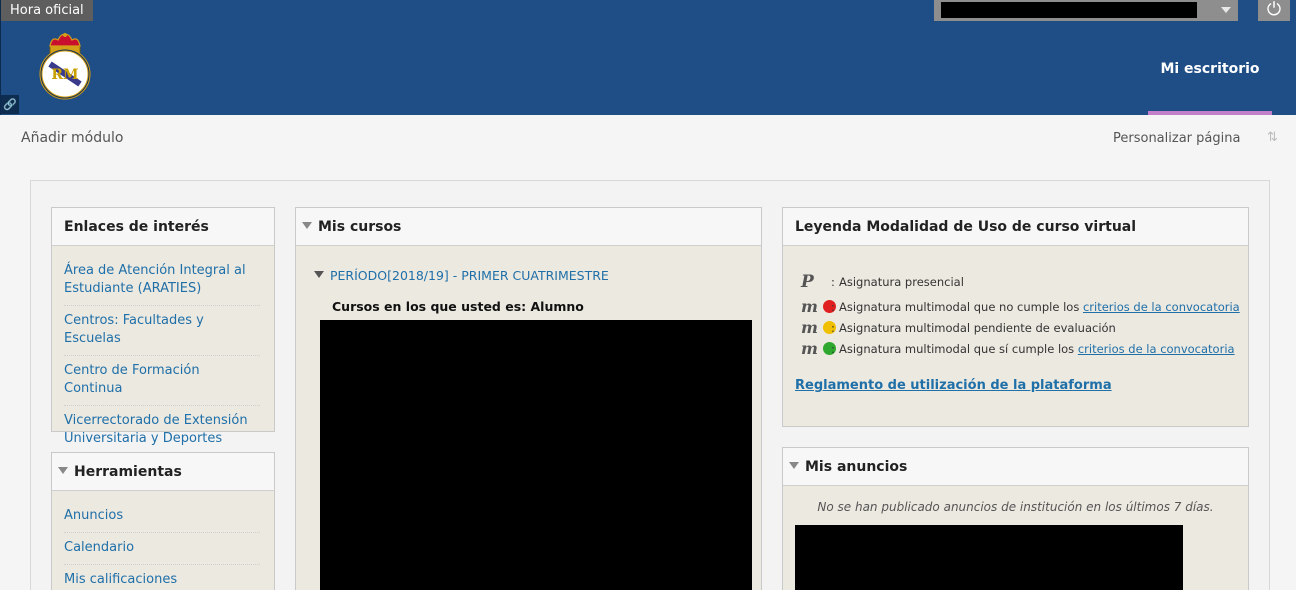  What do you see at coordinates (163, 227) in the screenshot?
I see `module-title: Enlaces de interés` at bounding box center [163, 227].